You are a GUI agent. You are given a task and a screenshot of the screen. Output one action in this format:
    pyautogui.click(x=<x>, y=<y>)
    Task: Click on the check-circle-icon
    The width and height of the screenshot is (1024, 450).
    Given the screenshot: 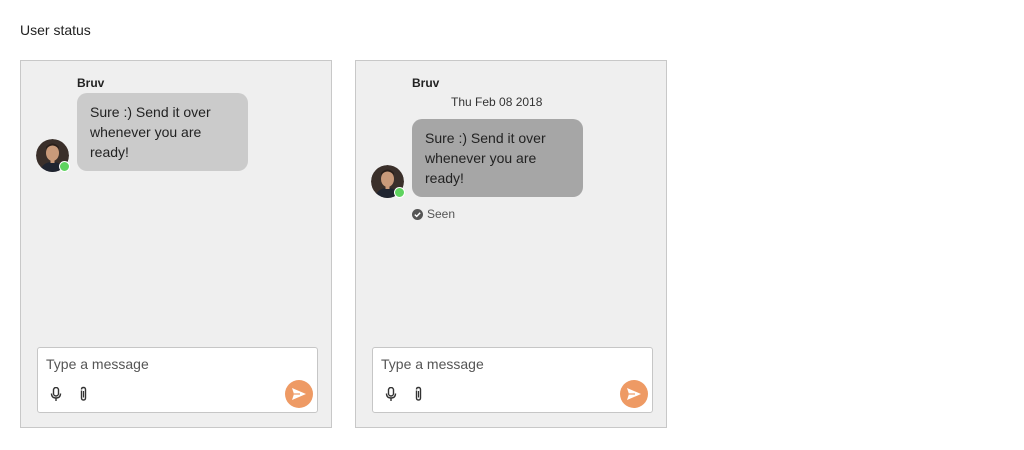 What is the action you would take?
    pyautogui.click(x=417, y=214)
    